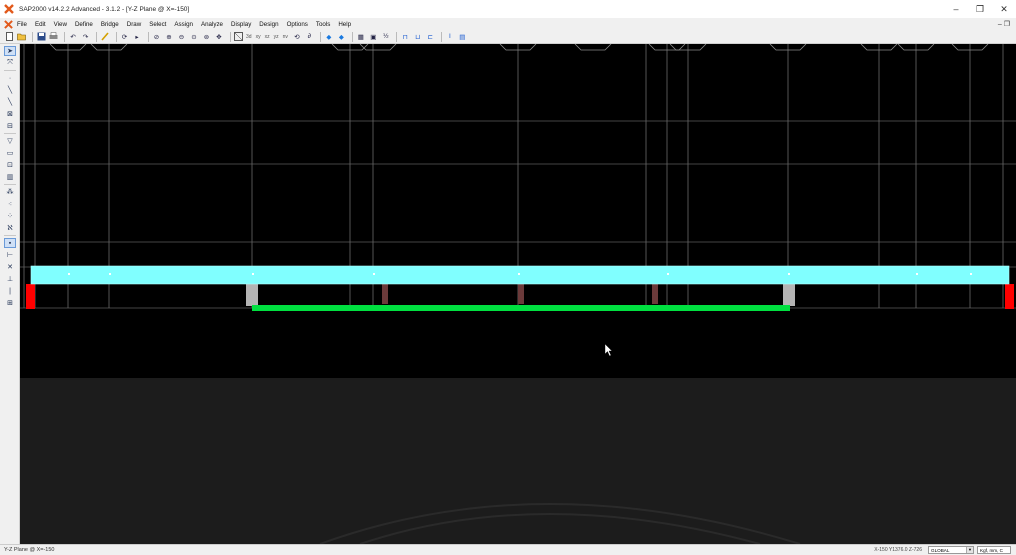 This screenshot has height=555, width=1016. I want to click on draw-section-cut-icon: ⊟, so click(10, 126).